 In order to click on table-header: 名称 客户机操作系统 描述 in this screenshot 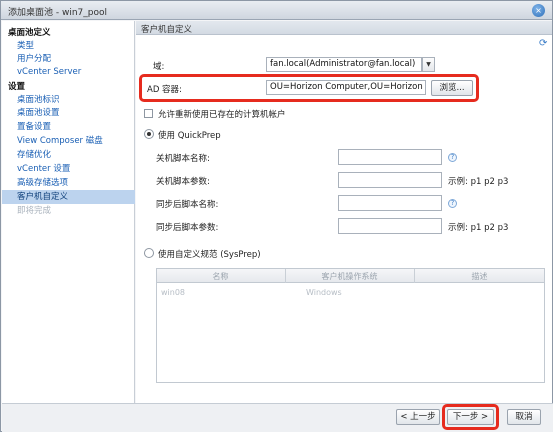, I will do `click(350, 276)`.